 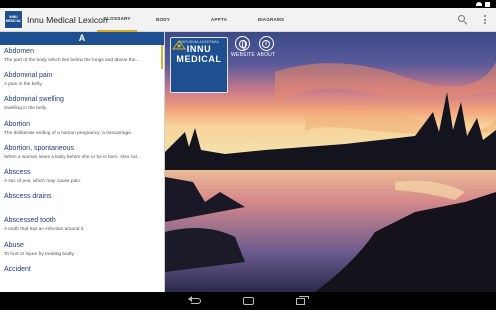 What do you see at coordinates (487, 4) in the screenshot?
I see `battery-icon` at bounding box center [487, 4].